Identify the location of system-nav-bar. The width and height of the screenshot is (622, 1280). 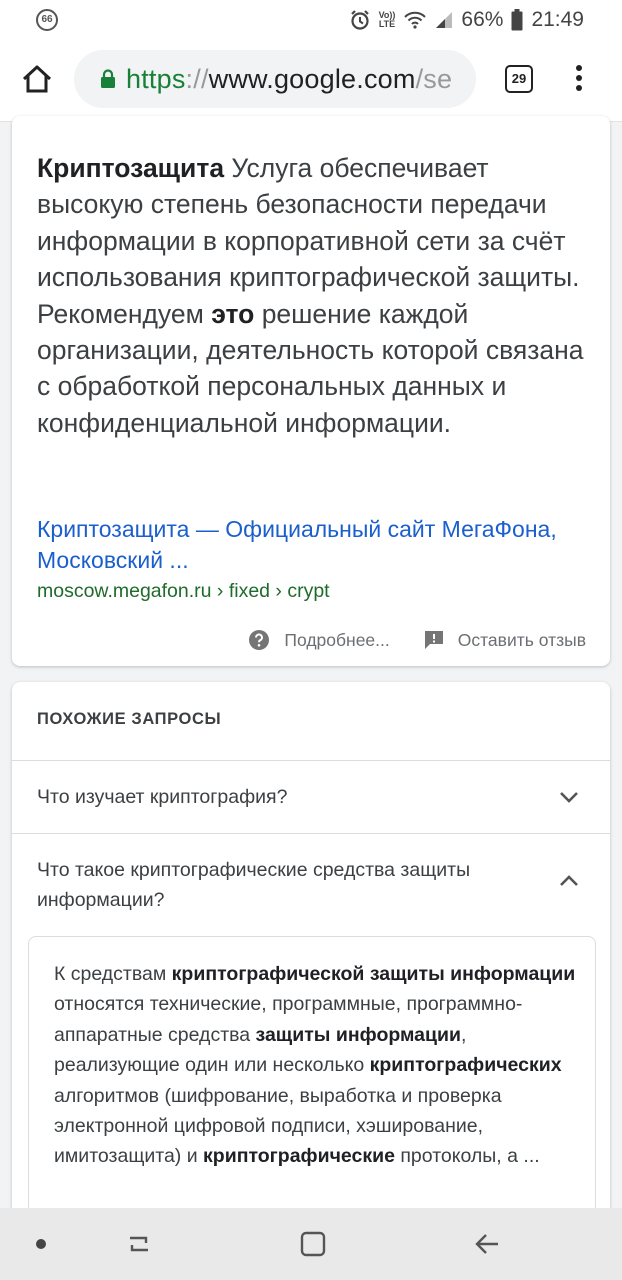
(311, 1244).